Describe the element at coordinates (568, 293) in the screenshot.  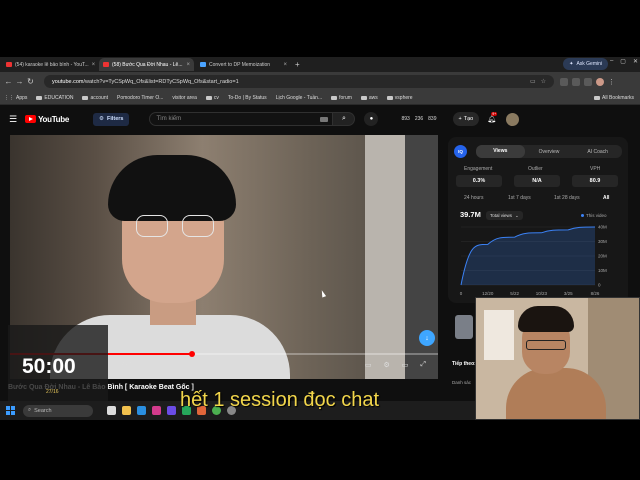
I see `x-tick-label: 3/25` at that location.